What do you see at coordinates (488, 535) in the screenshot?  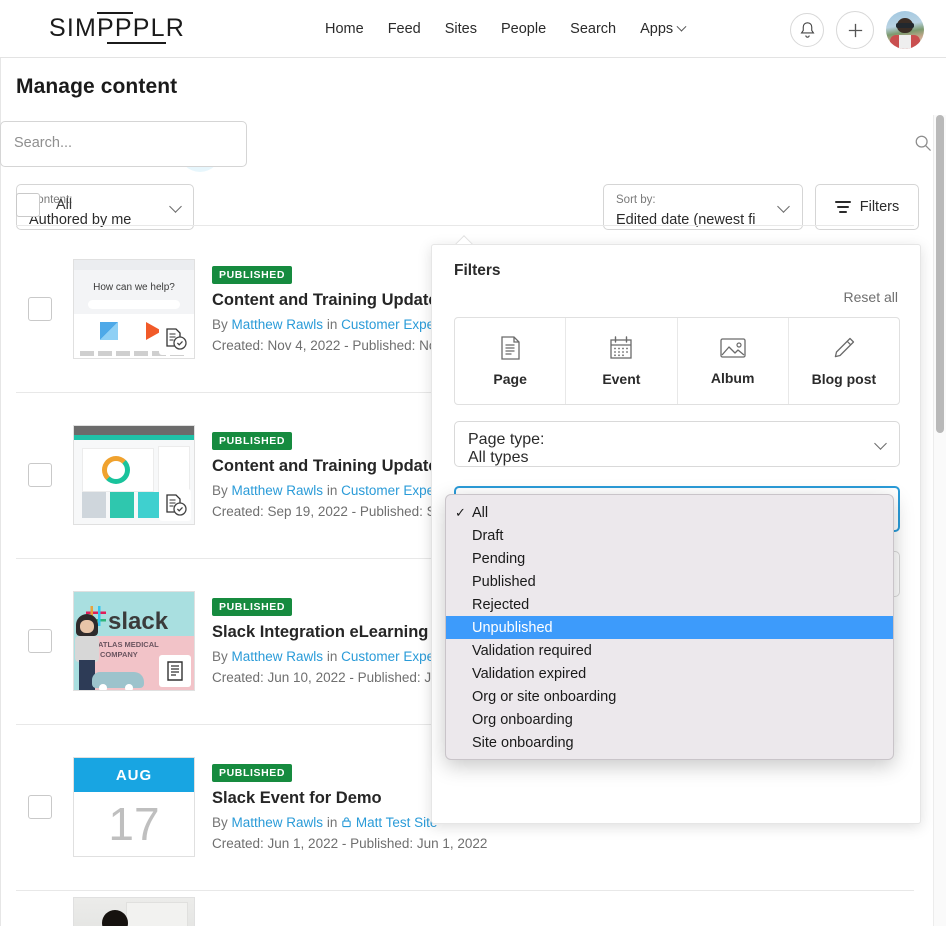 I see `option-label: Draft` at bounding box center [488, 535].